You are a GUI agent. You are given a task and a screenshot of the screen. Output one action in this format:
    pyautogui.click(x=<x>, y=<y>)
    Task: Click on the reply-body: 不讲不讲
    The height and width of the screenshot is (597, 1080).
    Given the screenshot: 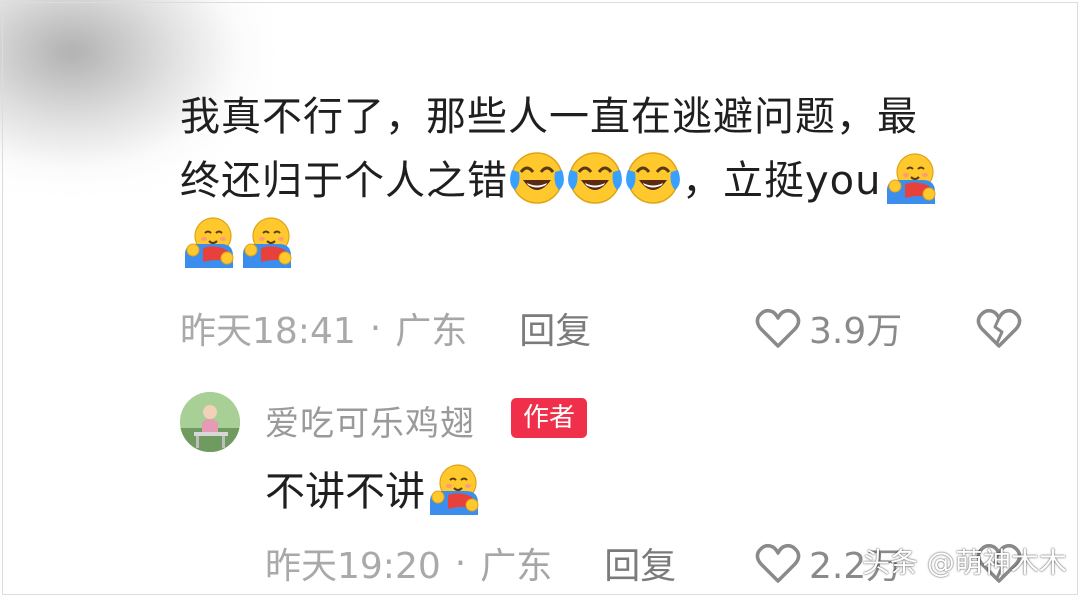 What is the action you would take?
    pyautogui.click(x=374, y=492)
    